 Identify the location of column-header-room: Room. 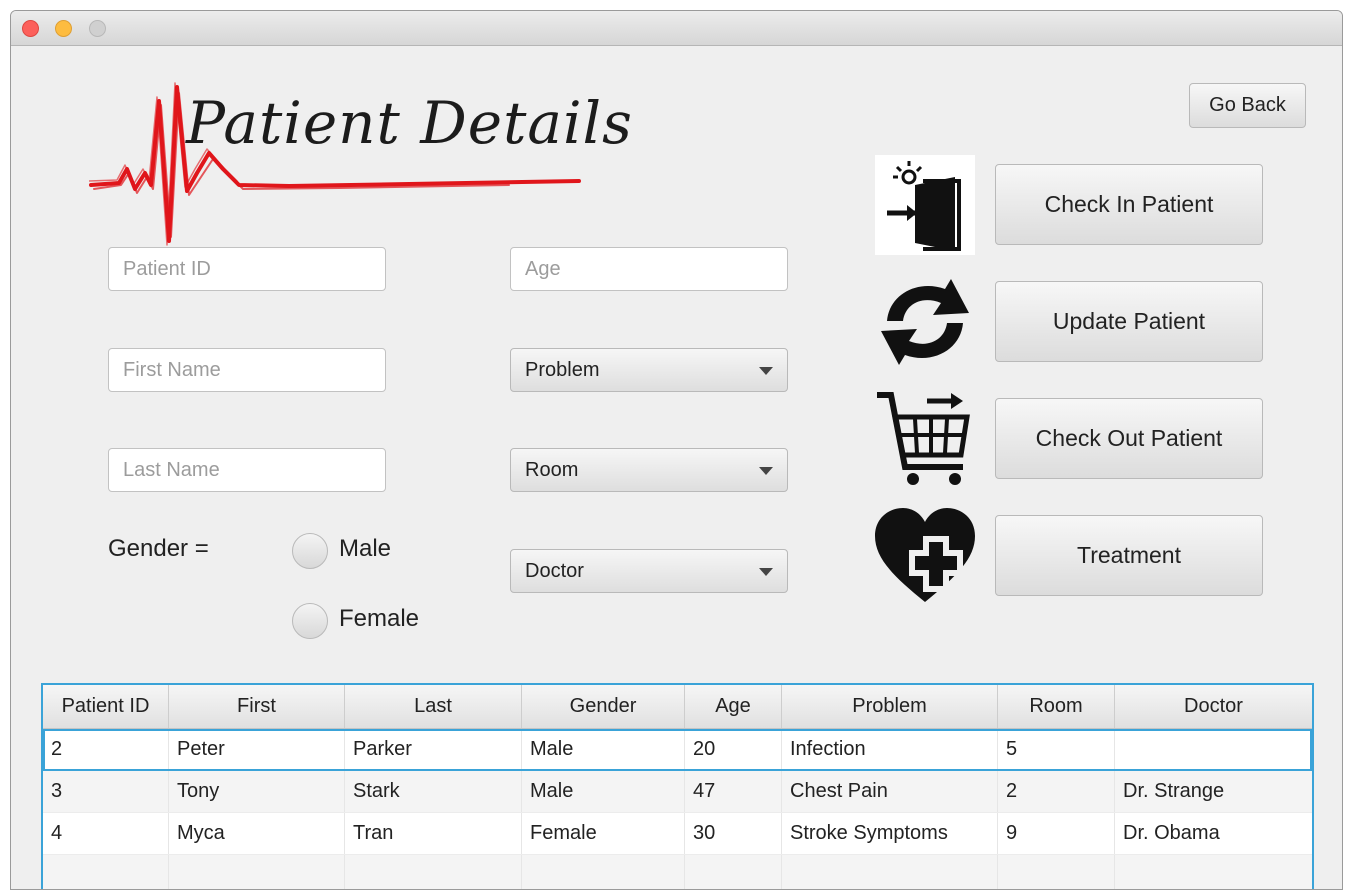
(1056, 706).